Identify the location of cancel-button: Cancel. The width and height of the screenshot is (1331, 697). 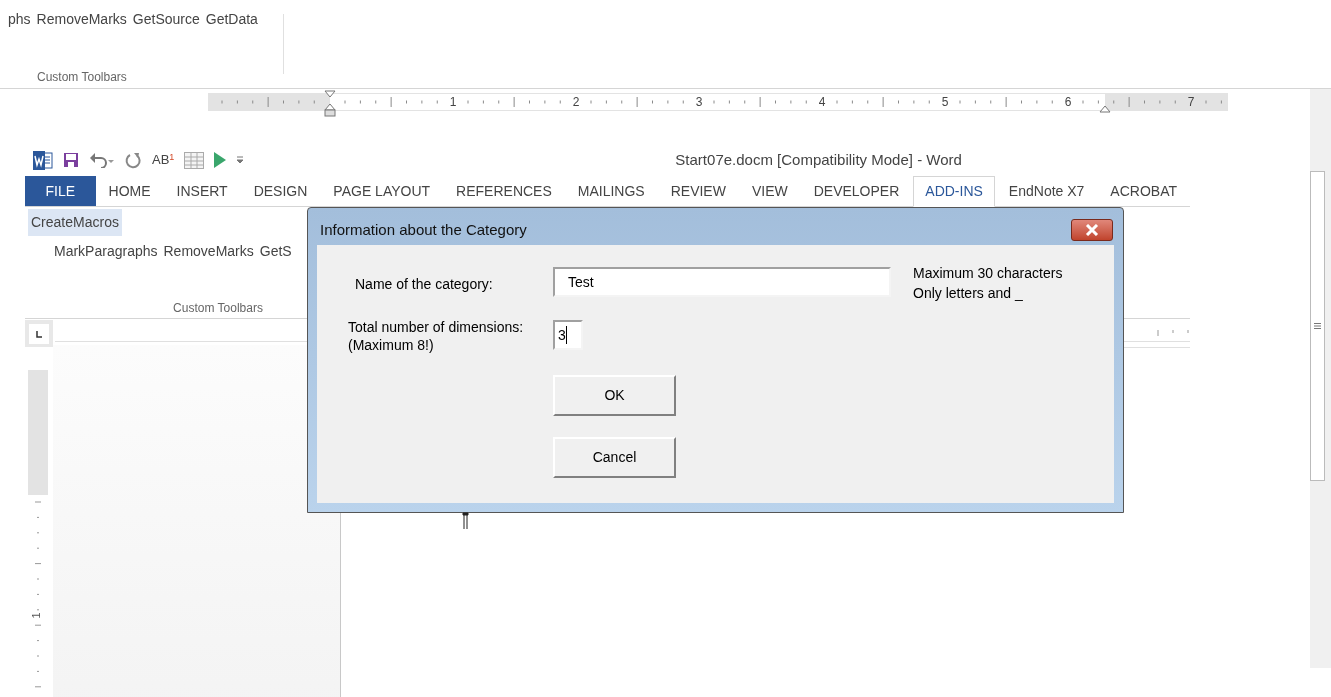
(614, 457).